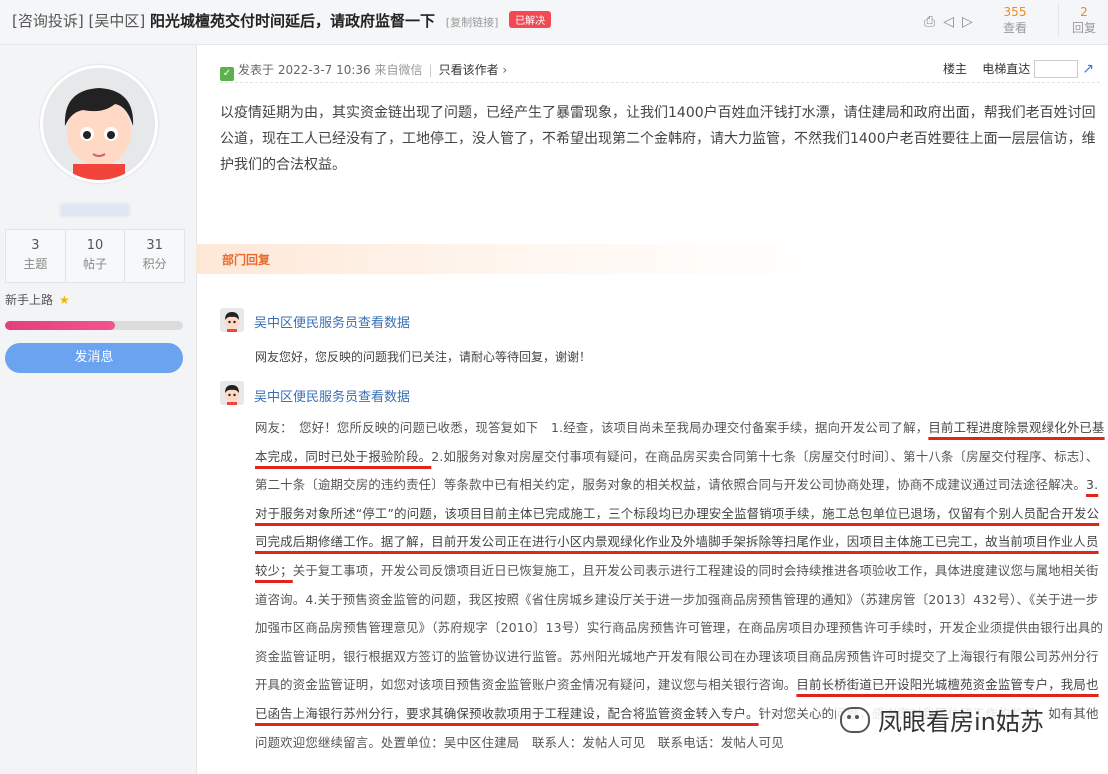 The image size is (1108, 774). What do you see at coordinates (1088, 69) in the screenshot?
I see `go-icon: ↗` at bounding box center [1088, 69].